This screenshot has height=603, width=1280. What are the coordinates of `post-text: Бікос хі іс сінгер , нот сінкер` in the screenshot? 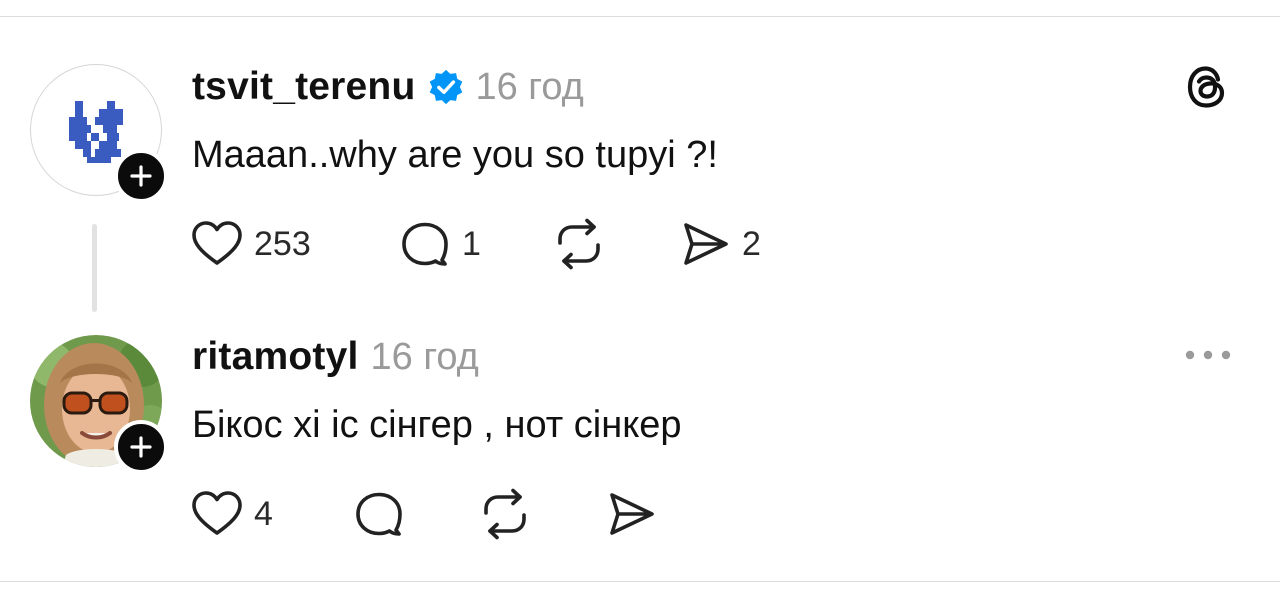 It's located at (437, 425).